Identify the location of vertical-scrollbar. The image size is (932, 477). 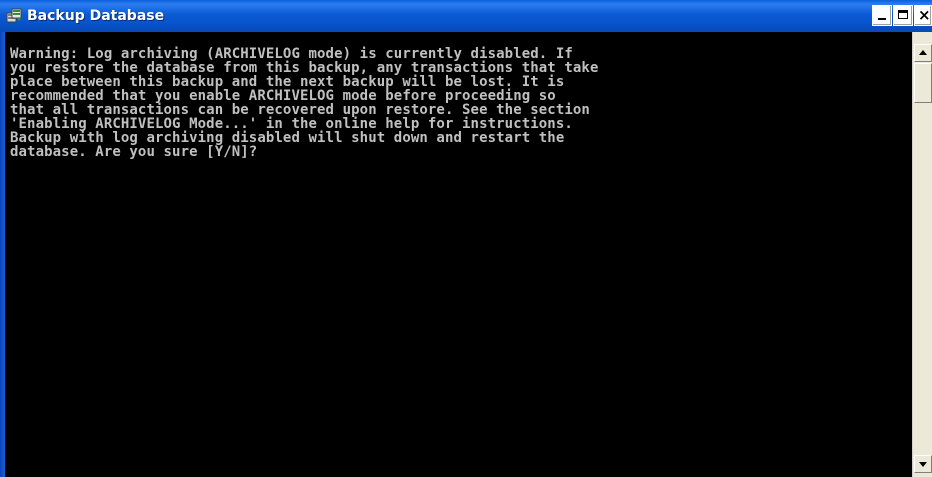
(922, 254).